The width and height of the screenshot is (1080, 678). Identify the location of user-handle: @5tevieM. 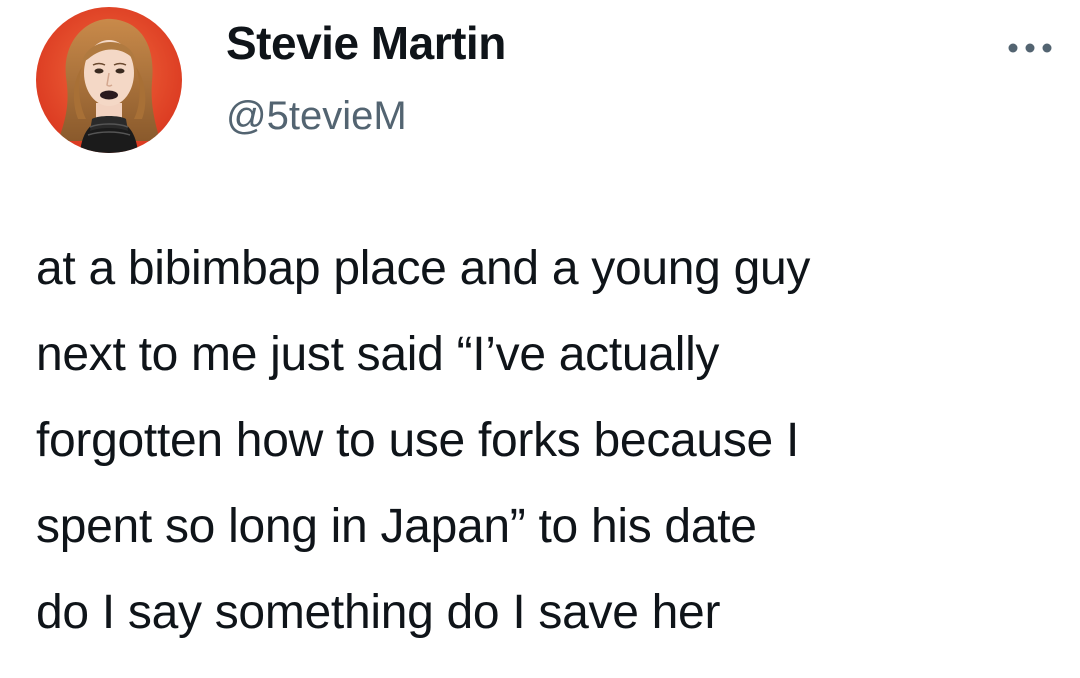
(316, 116).